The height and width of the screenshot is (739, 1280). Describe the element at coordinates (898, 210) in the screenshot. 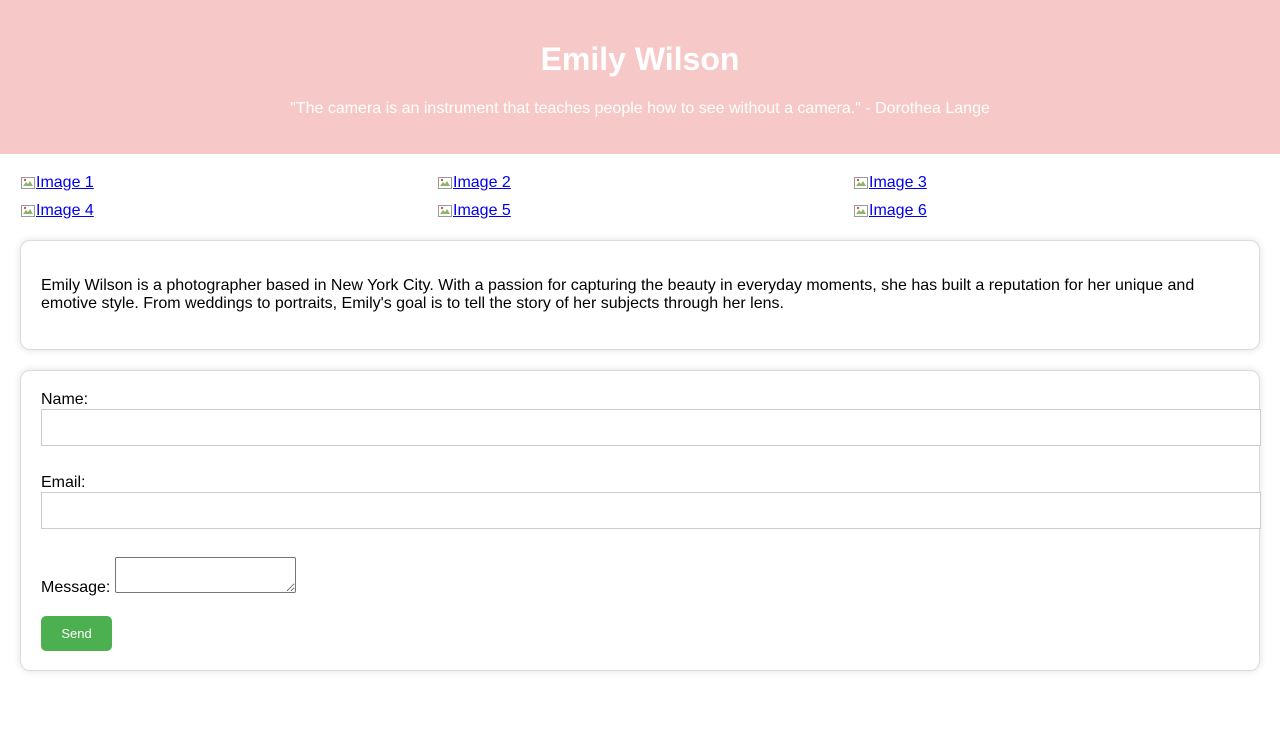

I see `gallery-image-alt: Image 6` at that location.